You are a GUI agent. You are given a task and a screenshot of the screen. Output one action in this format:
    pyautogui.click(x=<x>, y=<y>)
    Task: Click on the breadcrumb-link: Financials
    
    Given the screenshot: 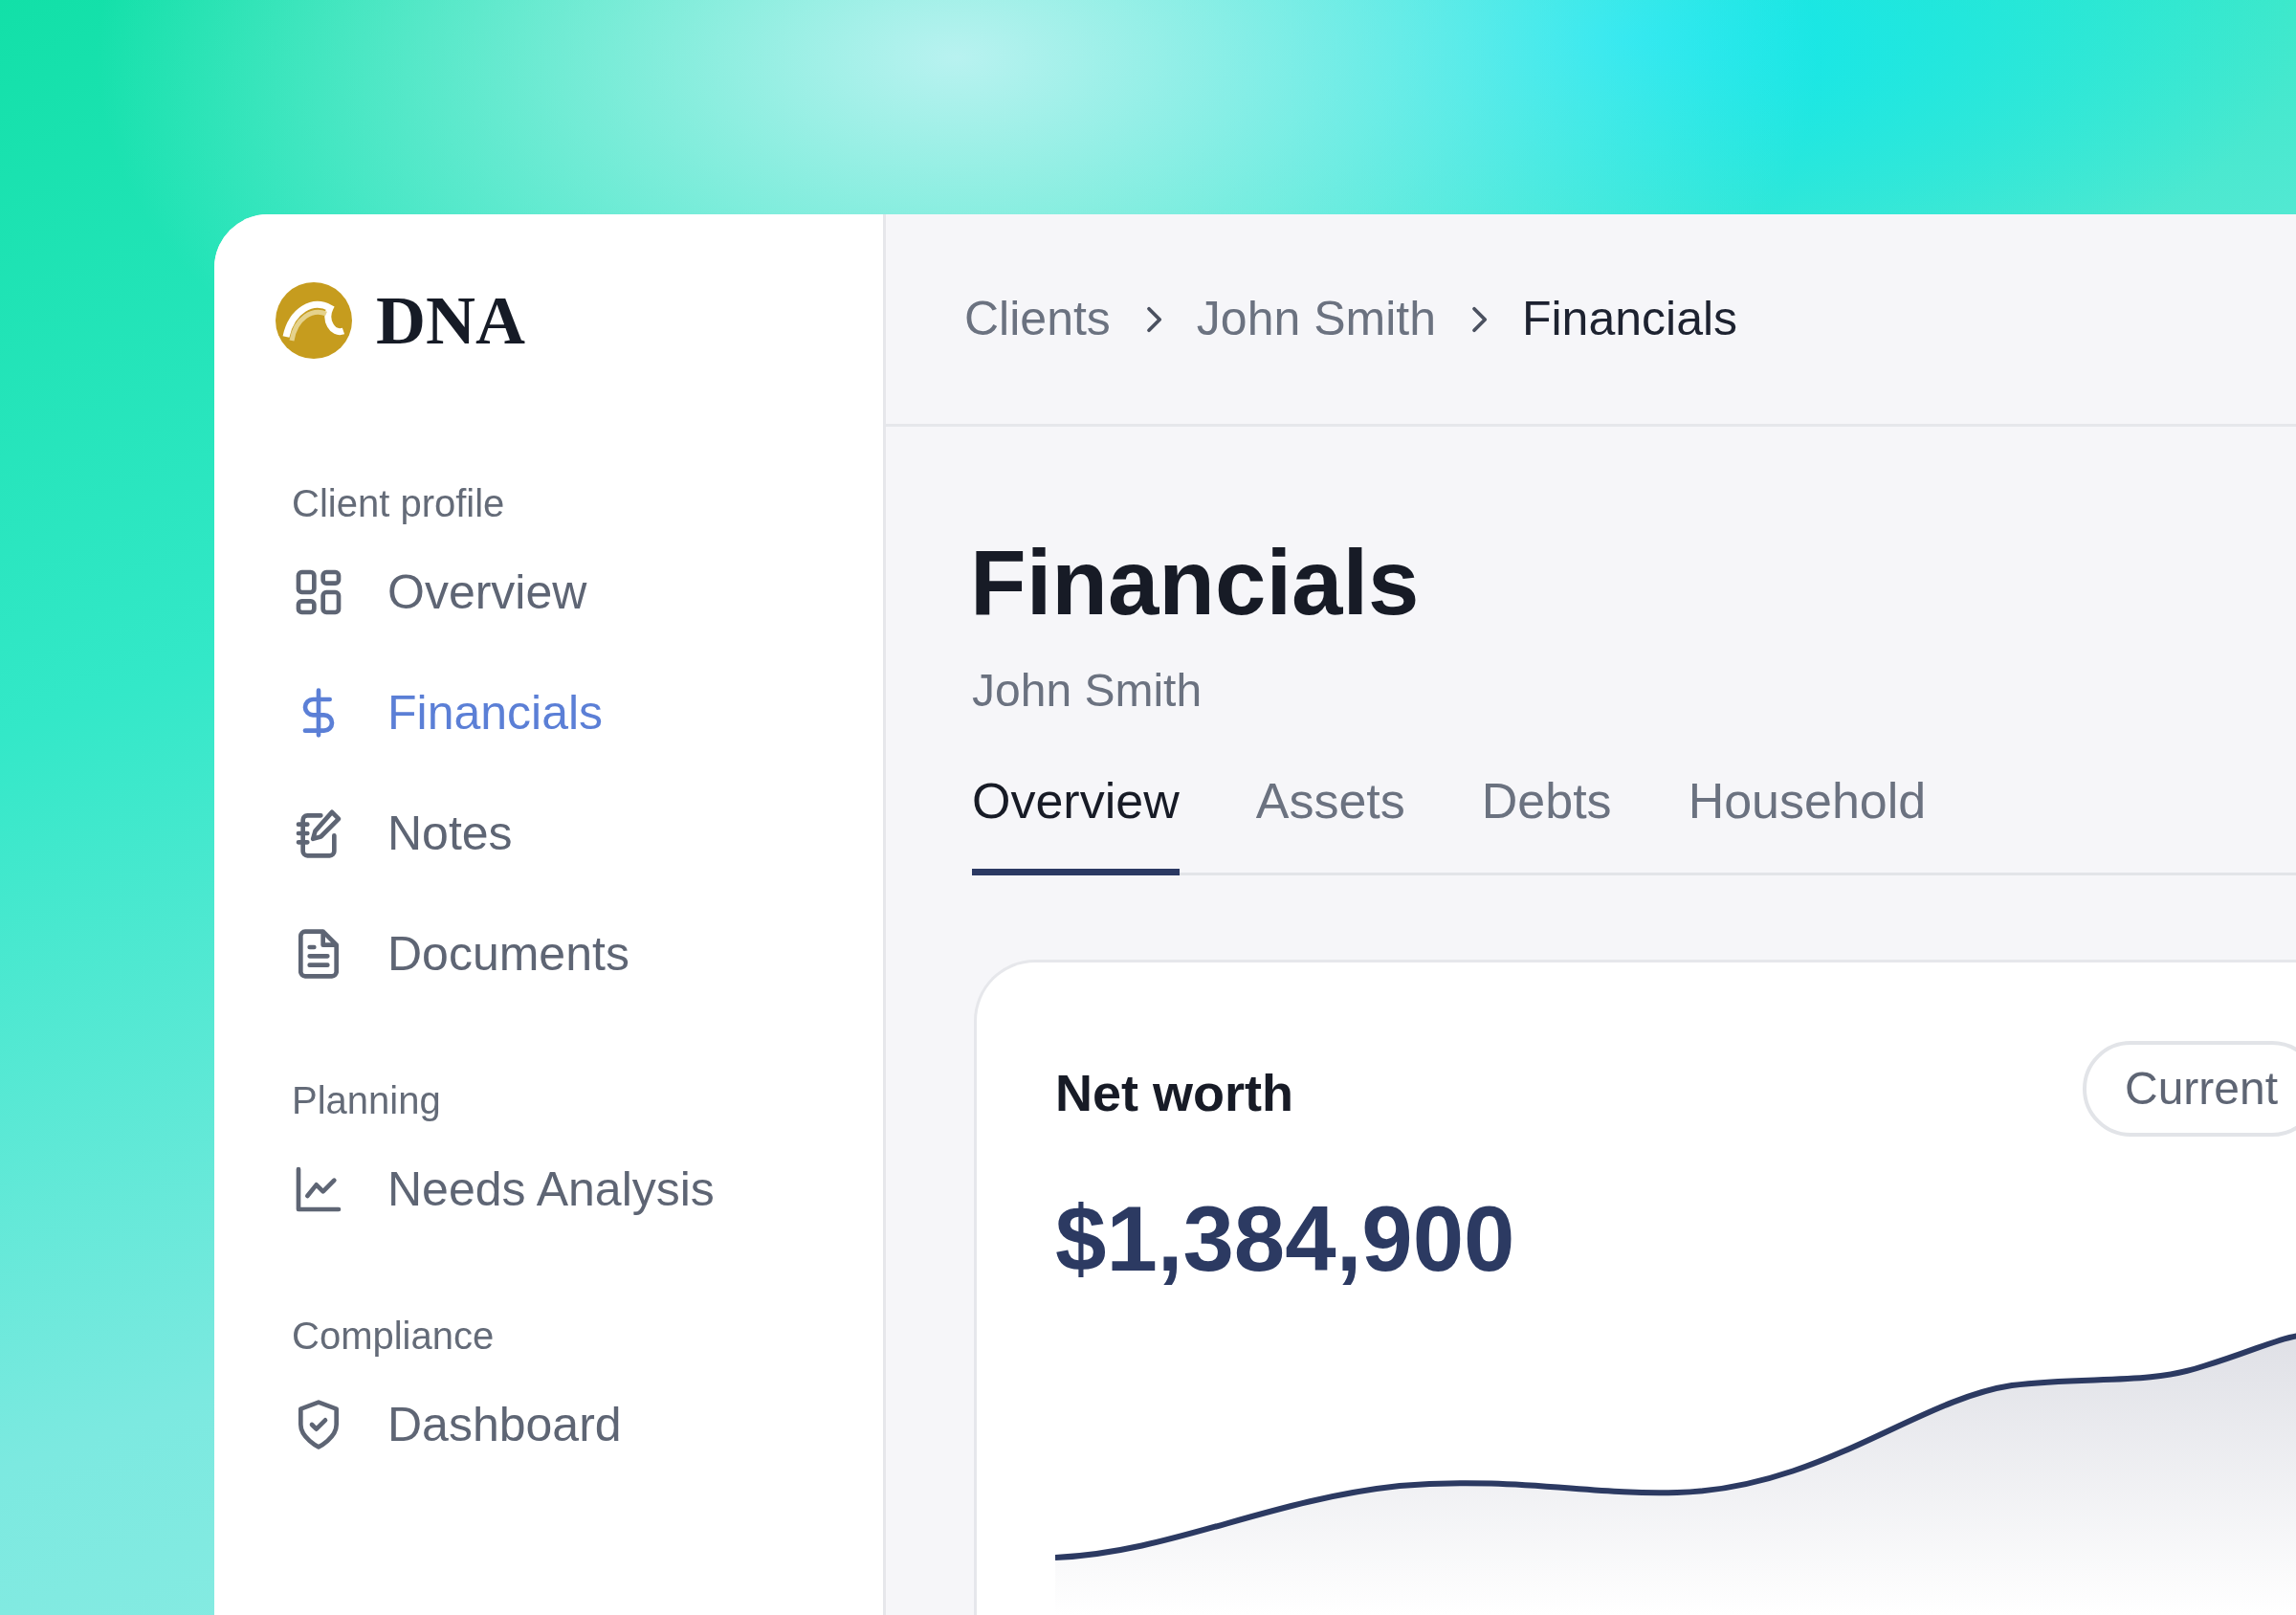 What is the action you would take?
    pyautogui.click(x=1630, y=319)
    